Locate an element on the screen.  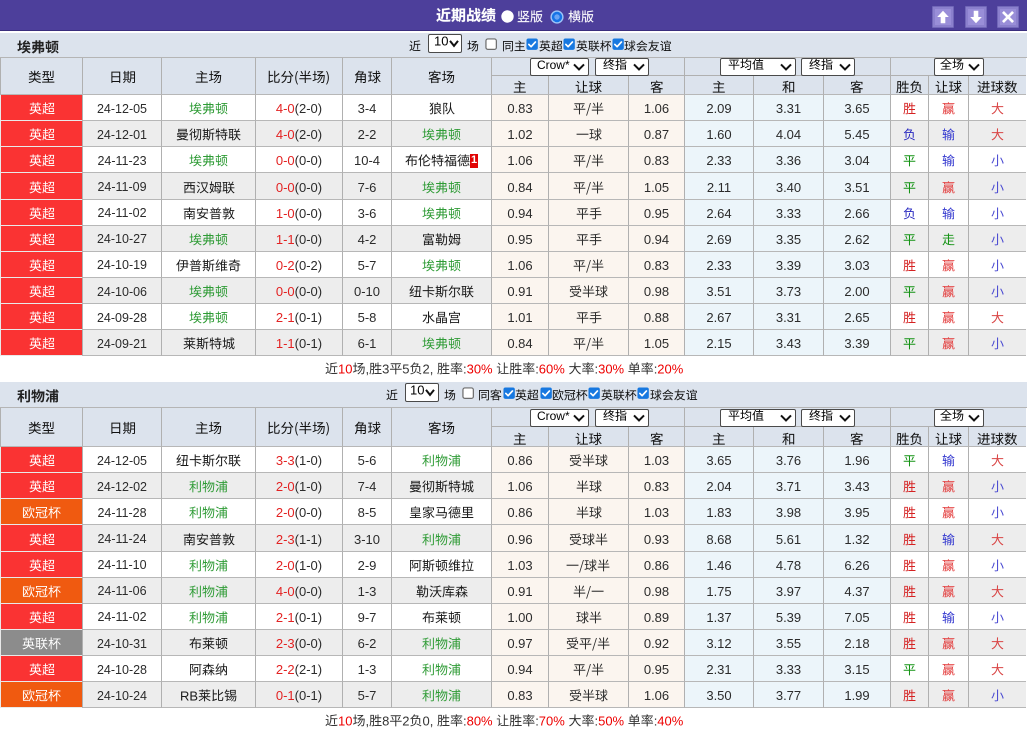
svg-text: 2, is located at coordinates (427, 368).